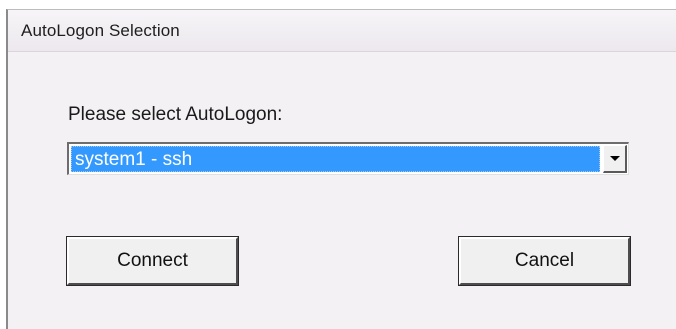 The width and height of the screenshot is (676, 329). I want to click on selected-option: system1 - ssh, so click(335, 159).